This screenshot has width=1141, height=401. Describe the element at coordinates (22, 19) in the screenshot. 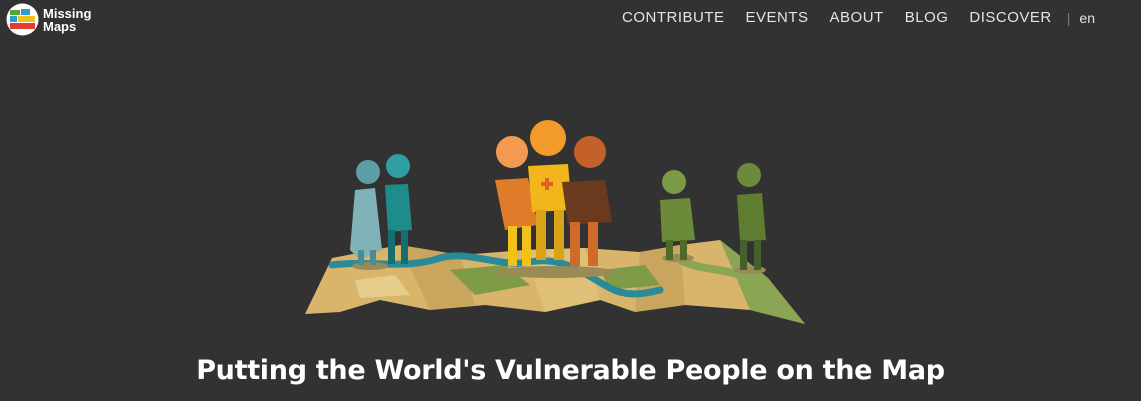

I see `missing-maps-logo-icon` at that location.